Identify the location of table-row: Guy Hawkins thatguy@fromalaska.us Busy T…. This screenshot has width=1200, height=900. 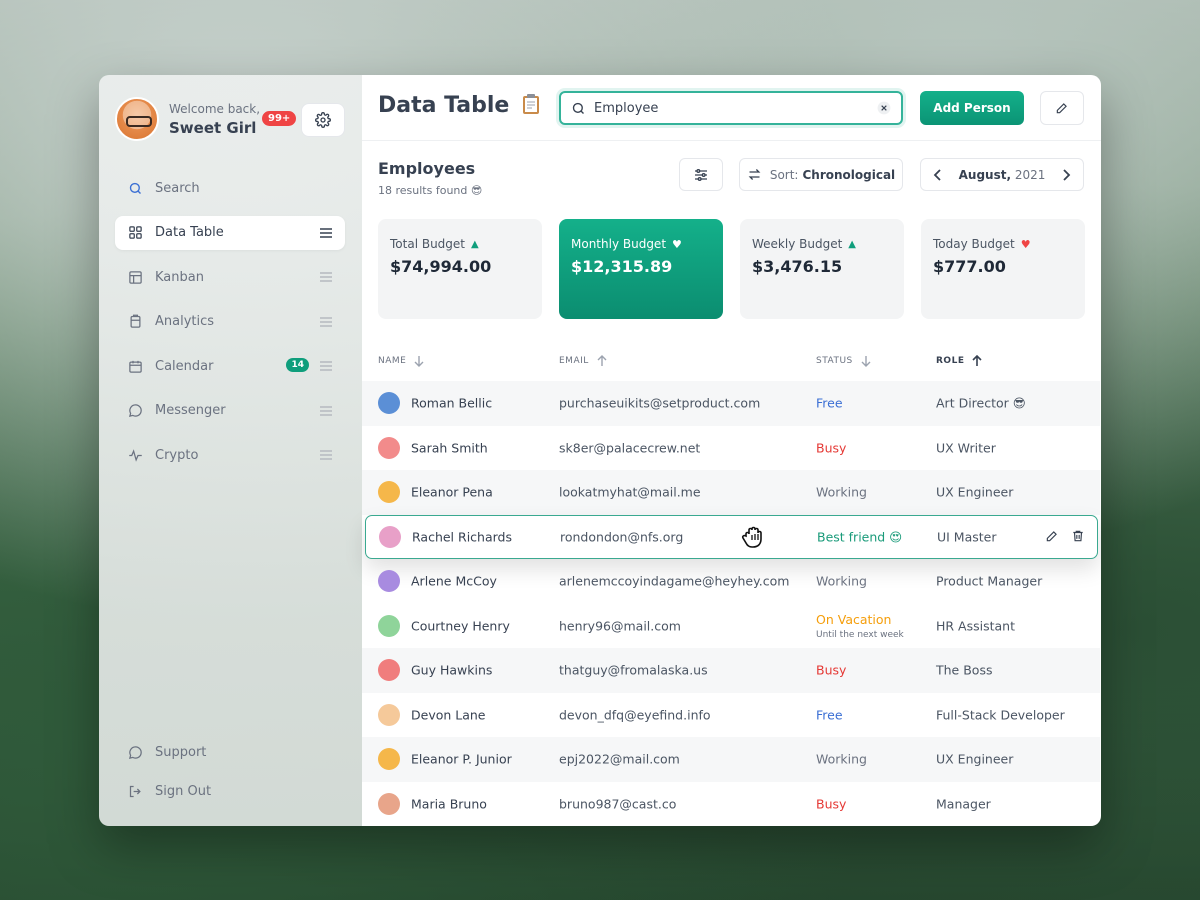
(731, 670).